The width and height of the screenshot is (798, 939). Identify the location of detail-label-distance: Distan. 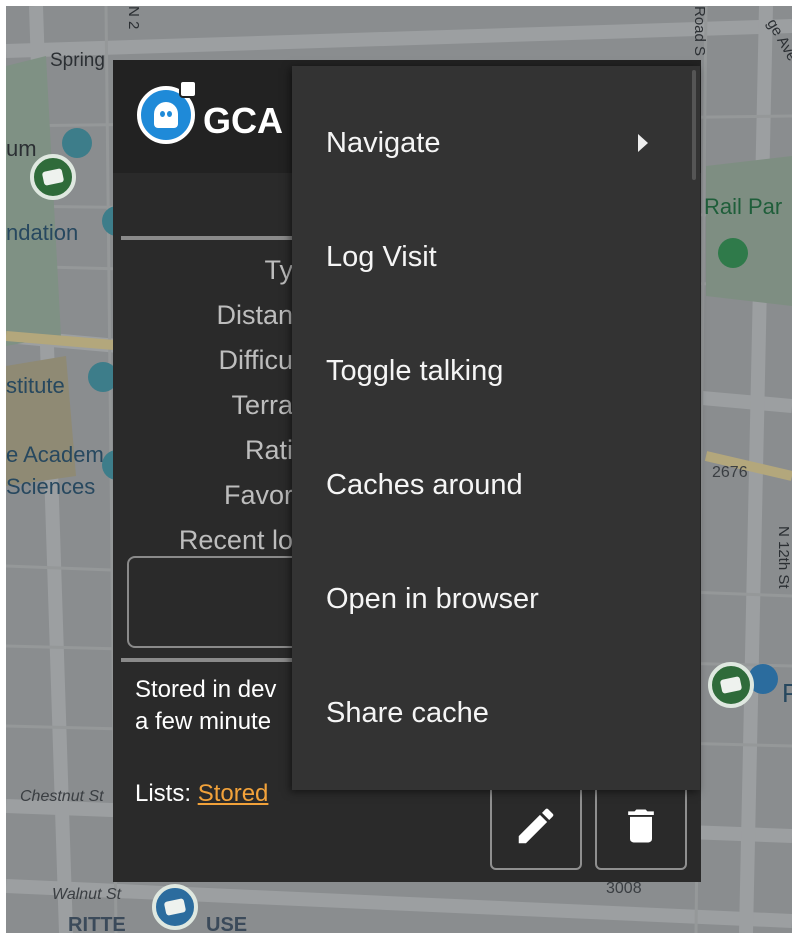
(254, 315).